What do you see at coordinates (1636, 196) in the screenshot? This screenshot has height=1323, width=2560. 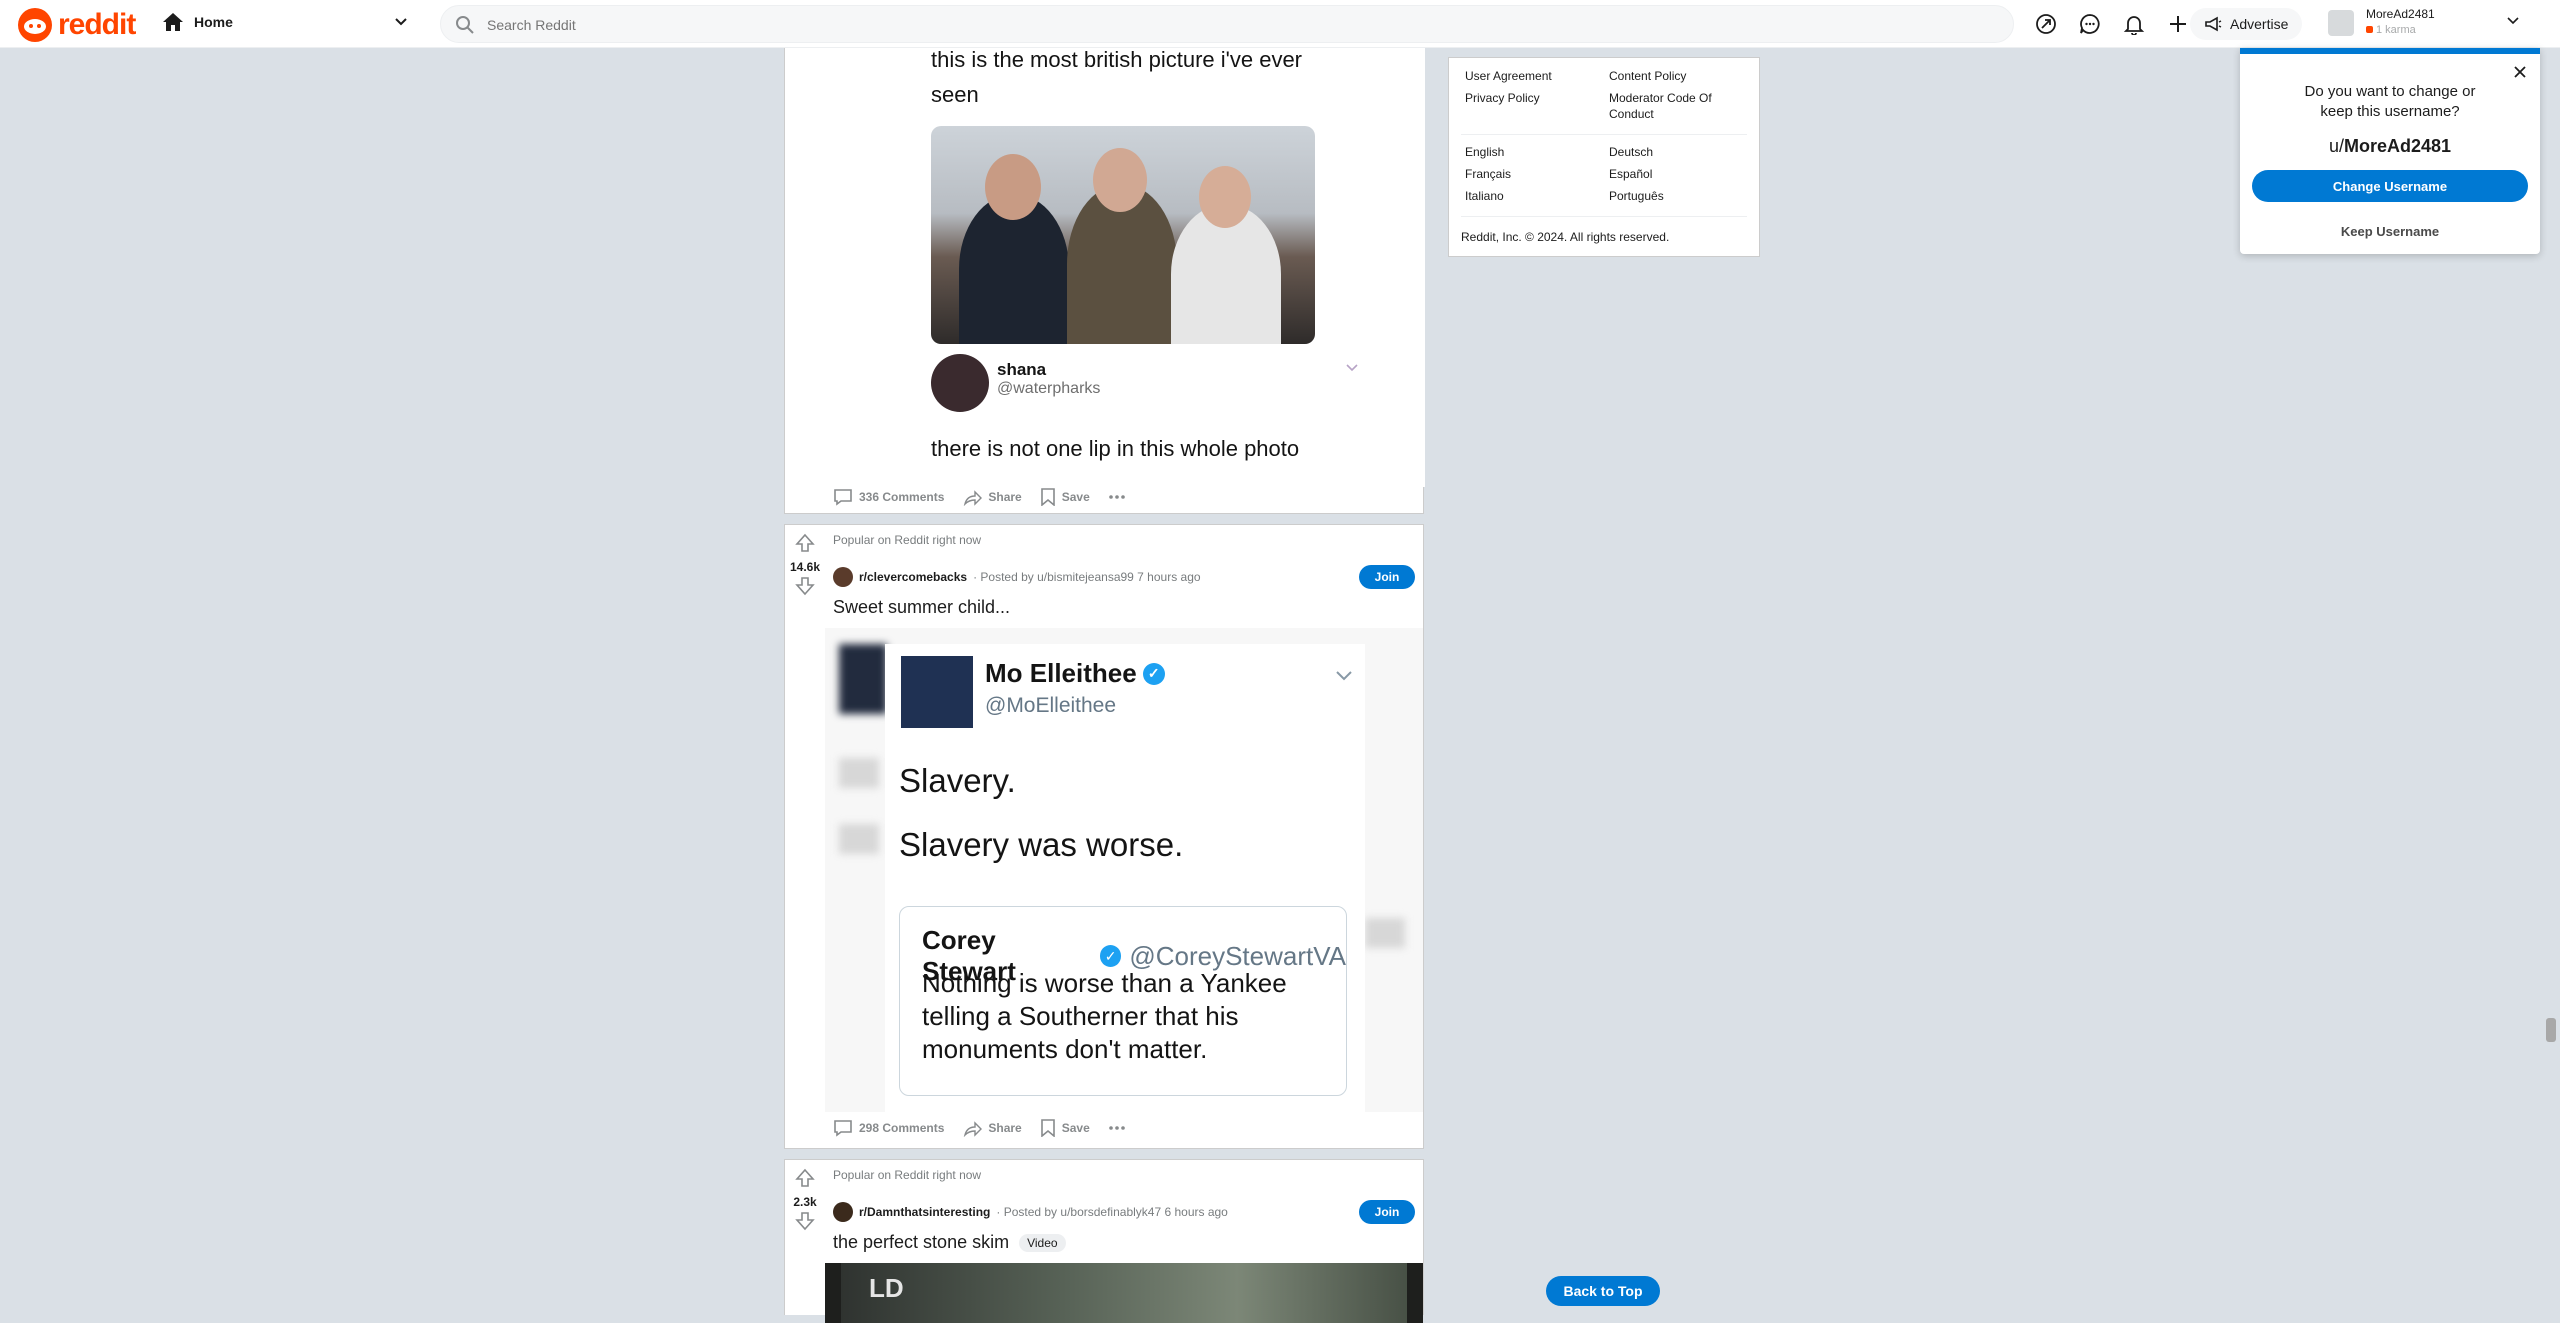 I see `language-link: Português` at bounding box center [1636, 196].